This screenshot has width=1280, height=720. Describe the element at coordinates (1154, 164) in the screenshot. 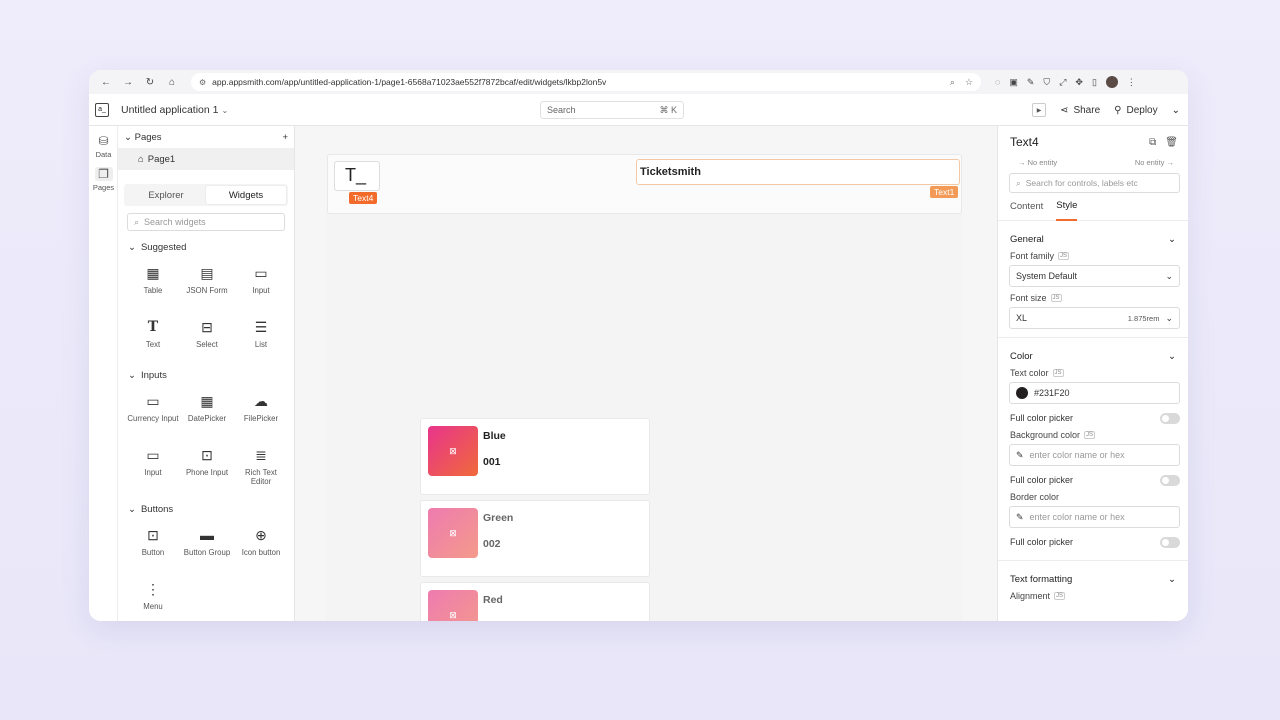

I see `outgoing-entity: No entity →` at that location.